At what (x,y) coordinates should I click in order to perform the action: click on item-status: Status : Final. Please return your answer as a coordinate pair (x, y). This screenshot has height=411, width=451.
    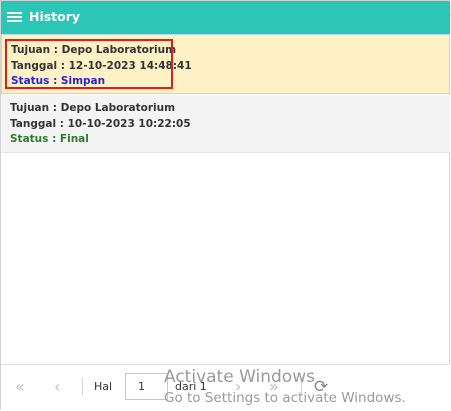
    Looking at the image, I should click on (49, 139).